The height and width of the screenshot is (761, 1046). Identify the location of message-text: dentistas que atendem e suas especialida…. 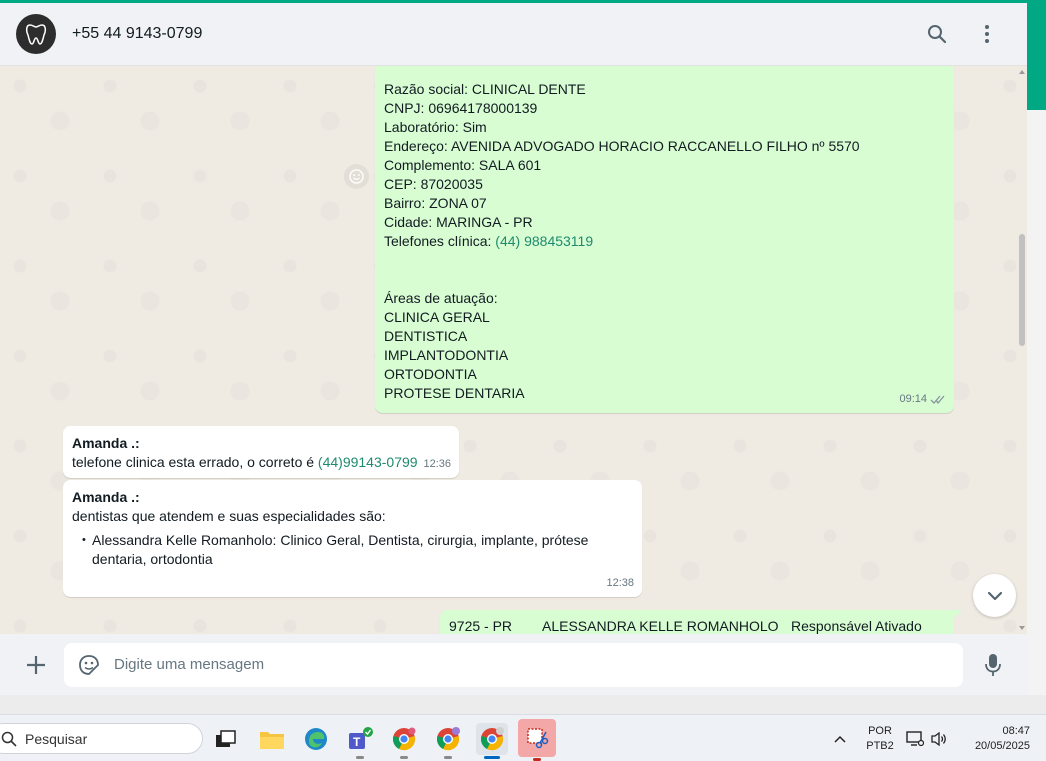
(229, 516).